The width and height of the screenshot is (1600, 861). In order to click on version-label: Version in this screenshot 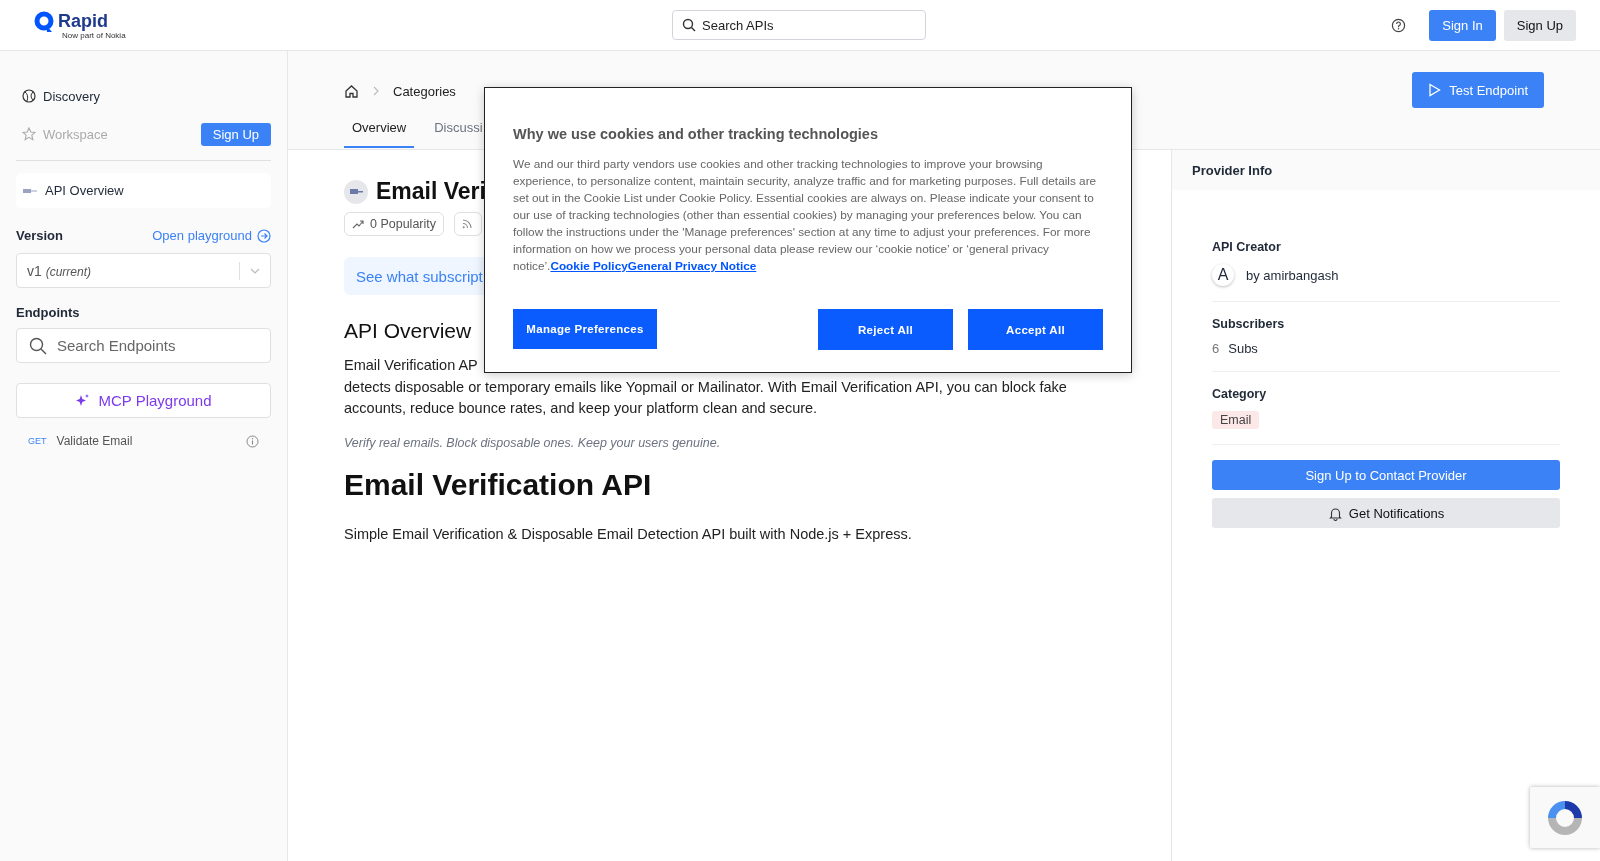, I will do `click(39, 235)`.